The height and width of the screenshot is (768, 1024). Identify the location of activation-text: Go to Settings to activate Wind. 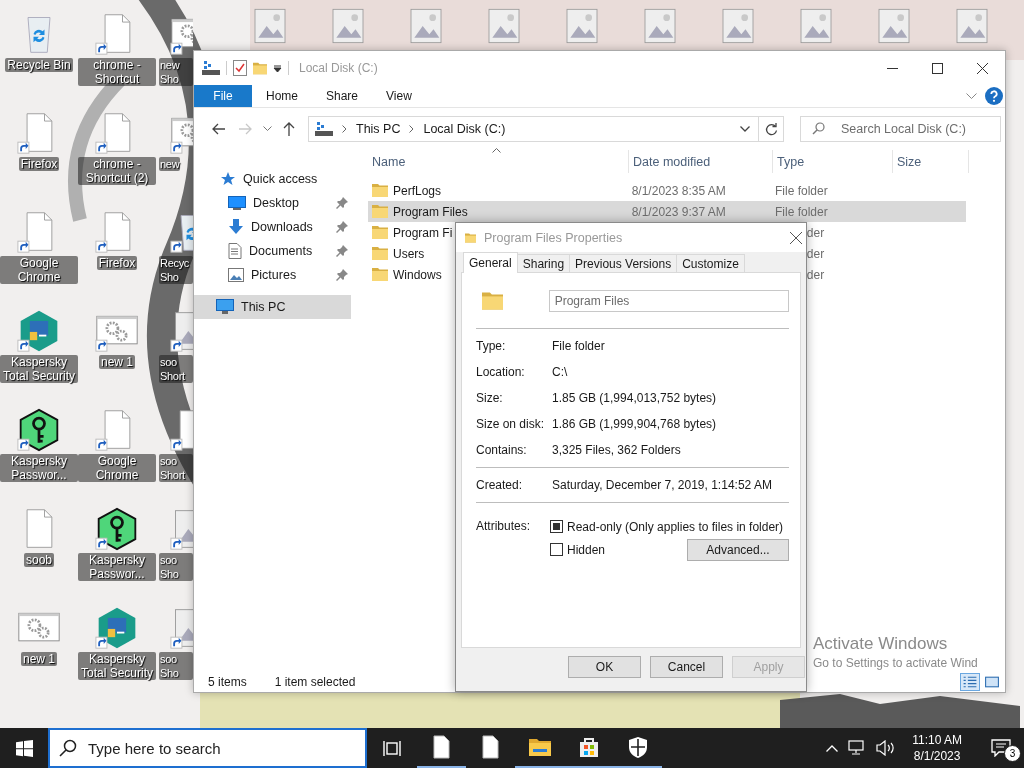
(895, 663).